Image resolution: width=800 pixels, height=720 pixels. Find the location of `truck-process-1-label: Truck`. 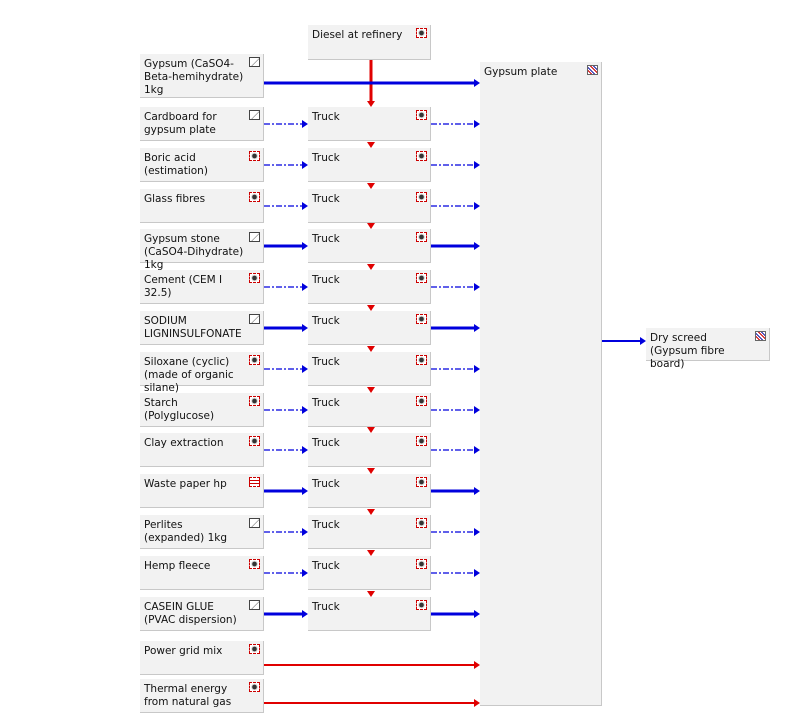

truck-process-1-label: Truck is located at coordinates (326, 158).